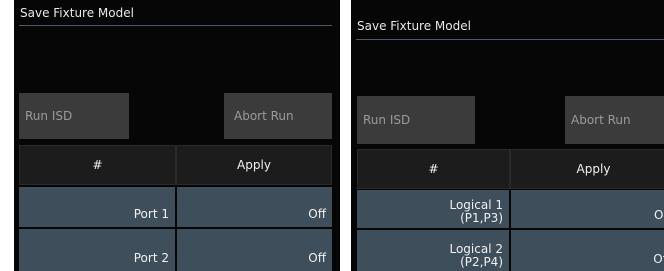 This screenshot has width=664, height=271. What do you see at coordinates (587, 209) in the screenshot?
I see `table-row-apply-toggle: On` at bounding box center [587, 209].